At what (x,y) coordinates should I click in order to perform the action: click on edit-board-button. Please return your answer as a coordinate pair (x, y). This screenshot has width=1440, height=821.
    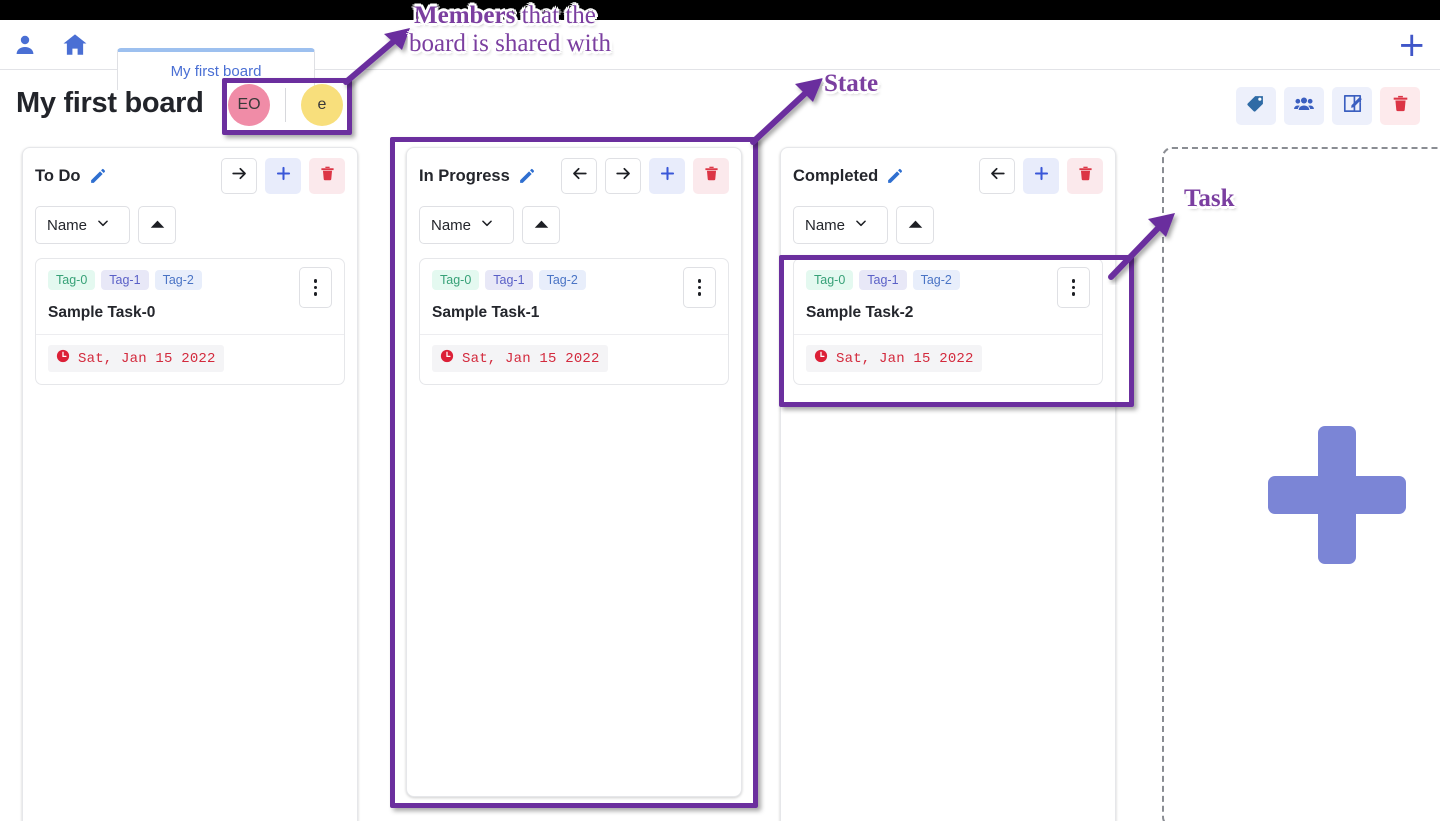
    Looking at the image, I should click on (1352, 106).